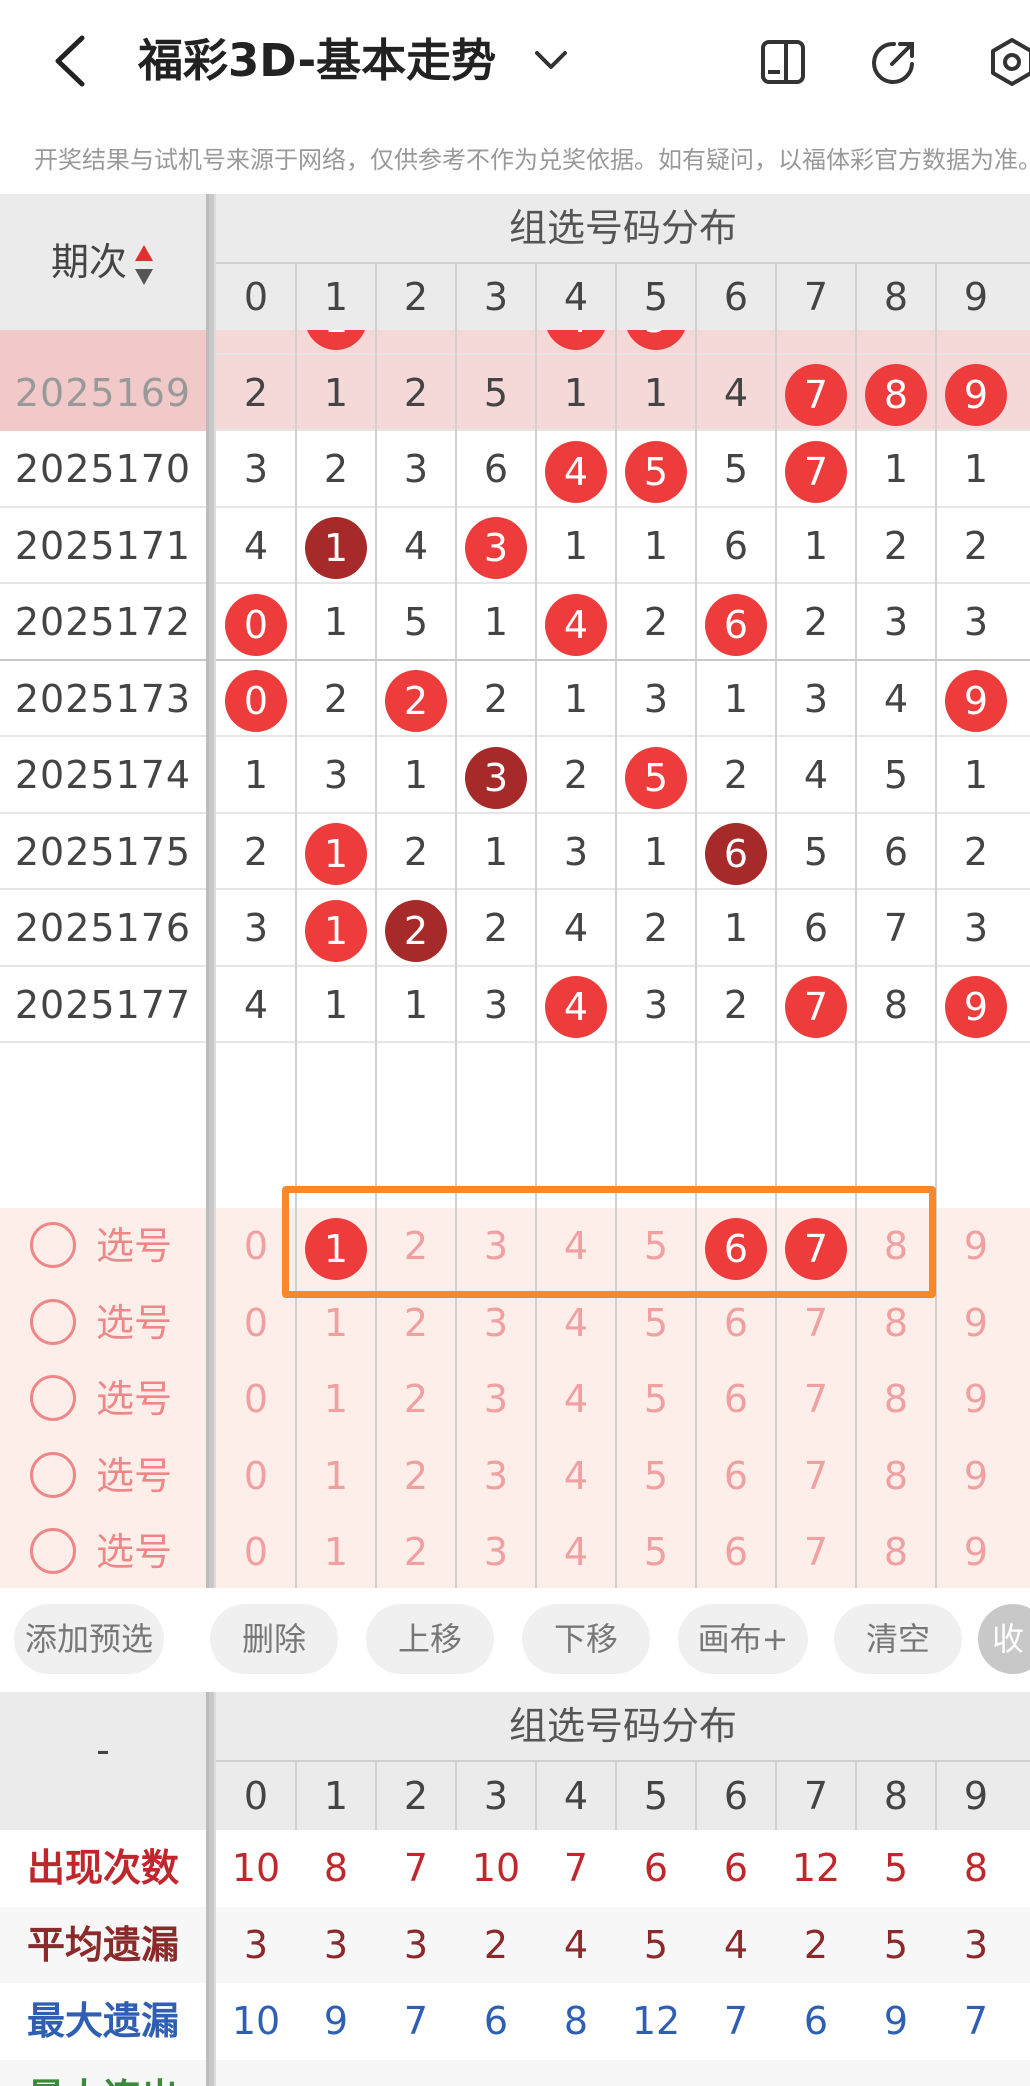 The image size is (1030, 2086). What do you see at coordinates (894, 62) in the screenshot?
I see `share-icon` at bounding box center [894, 62].